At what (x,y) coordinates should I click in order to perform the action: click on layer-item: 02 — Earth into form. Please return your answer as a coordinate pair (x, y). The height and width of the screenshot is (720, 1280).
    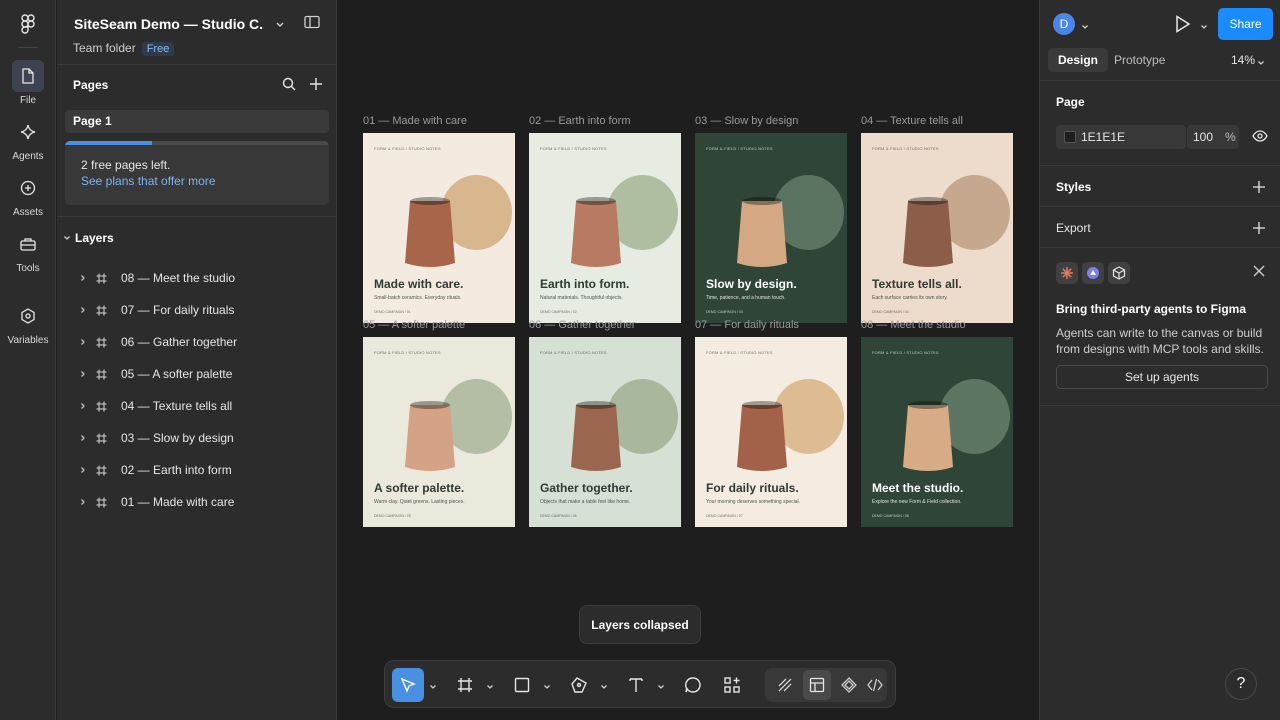
    Looking at the image, I should click on (197, 470).